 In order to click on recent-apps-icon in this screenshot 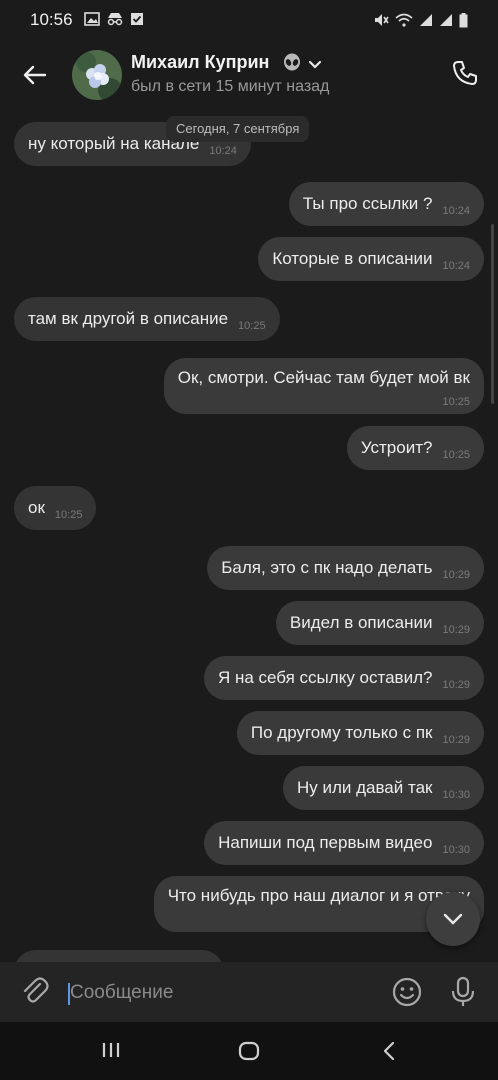, I will do `click(111, 1050)`.